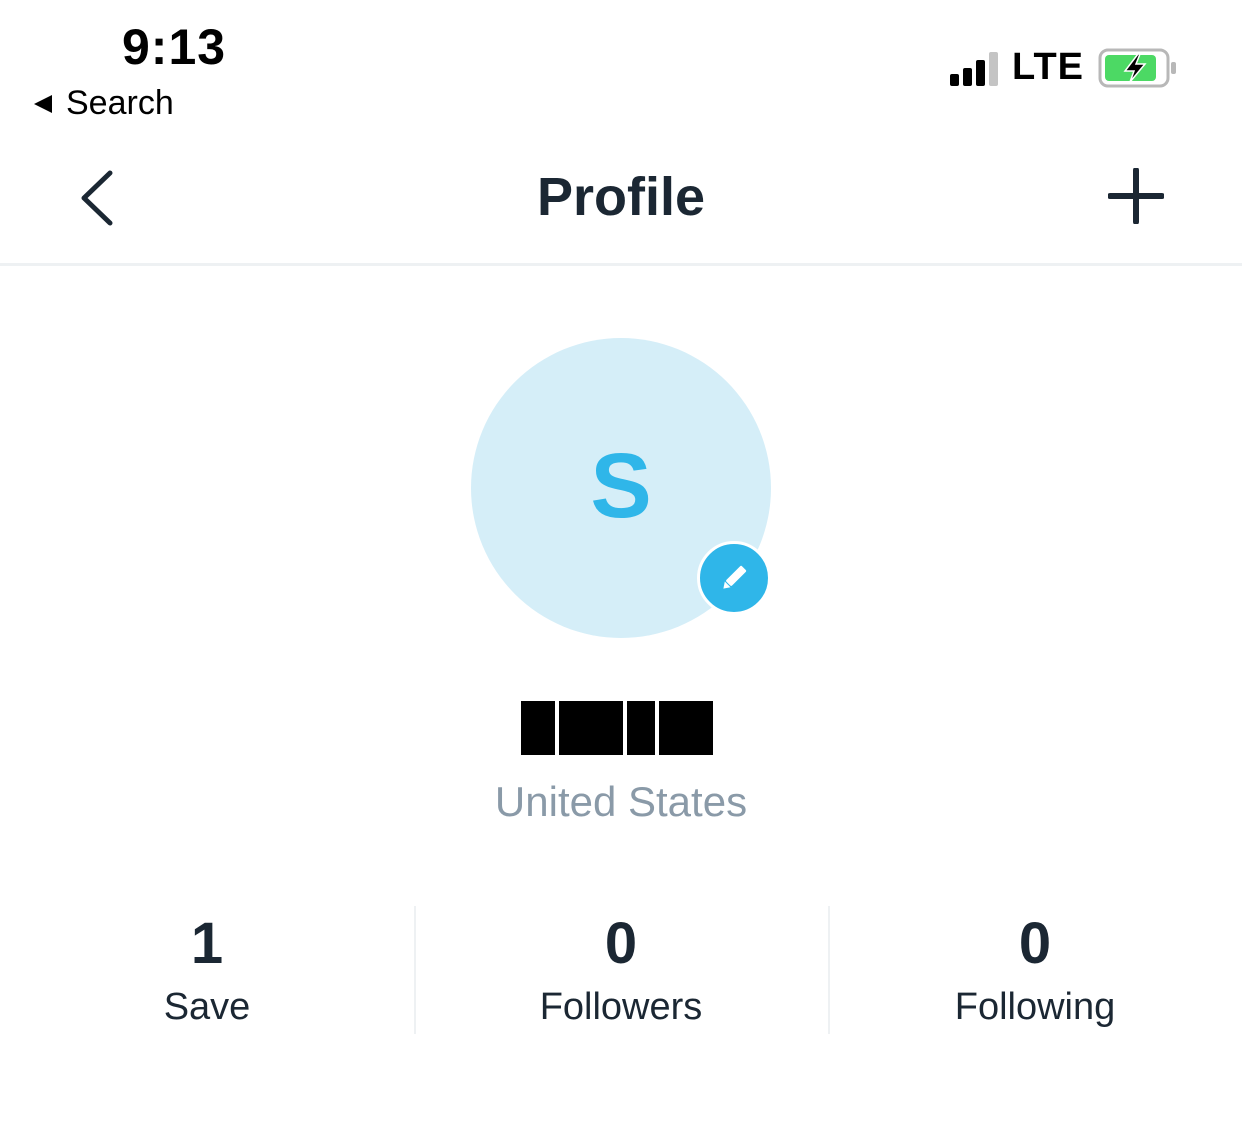 This screenshot has height=1131, width=1242. What do you see at coordinates (174, 47) in the screenshot?
I see `status-time: 9:13` at bounding box center [174, 47].